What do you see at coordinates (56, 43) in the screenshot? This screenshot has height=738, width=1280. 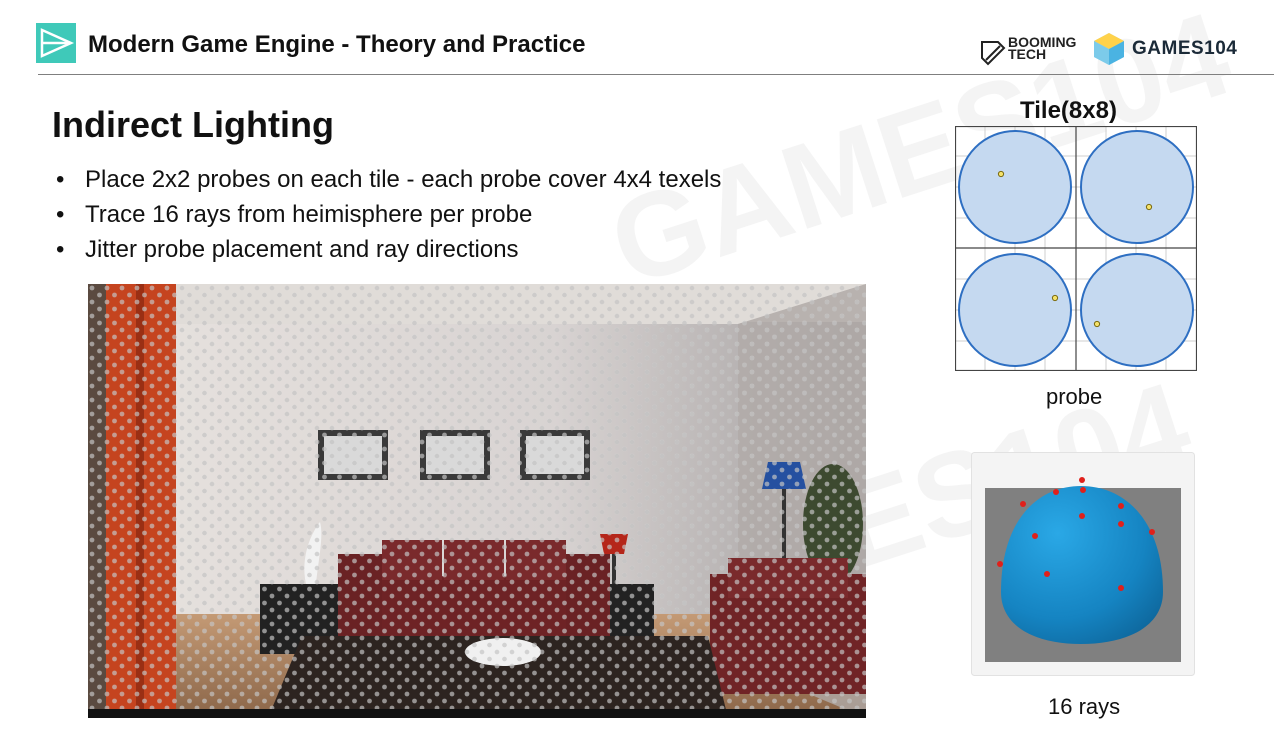 I see `slide-logo-icon` at bounding box center [56, 43].